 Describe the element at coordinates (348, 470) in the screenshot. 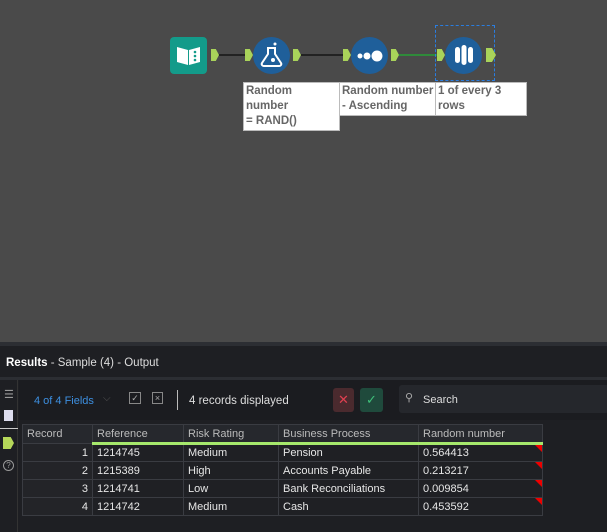

I see `table-cell: Accounts Payable` at that location.